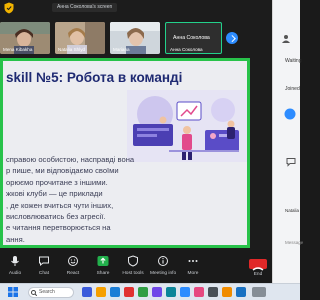 The height and width of the screenshot is (300, 320). I want to click on participant-name: Natalia Shlyd, so click(72, 49).